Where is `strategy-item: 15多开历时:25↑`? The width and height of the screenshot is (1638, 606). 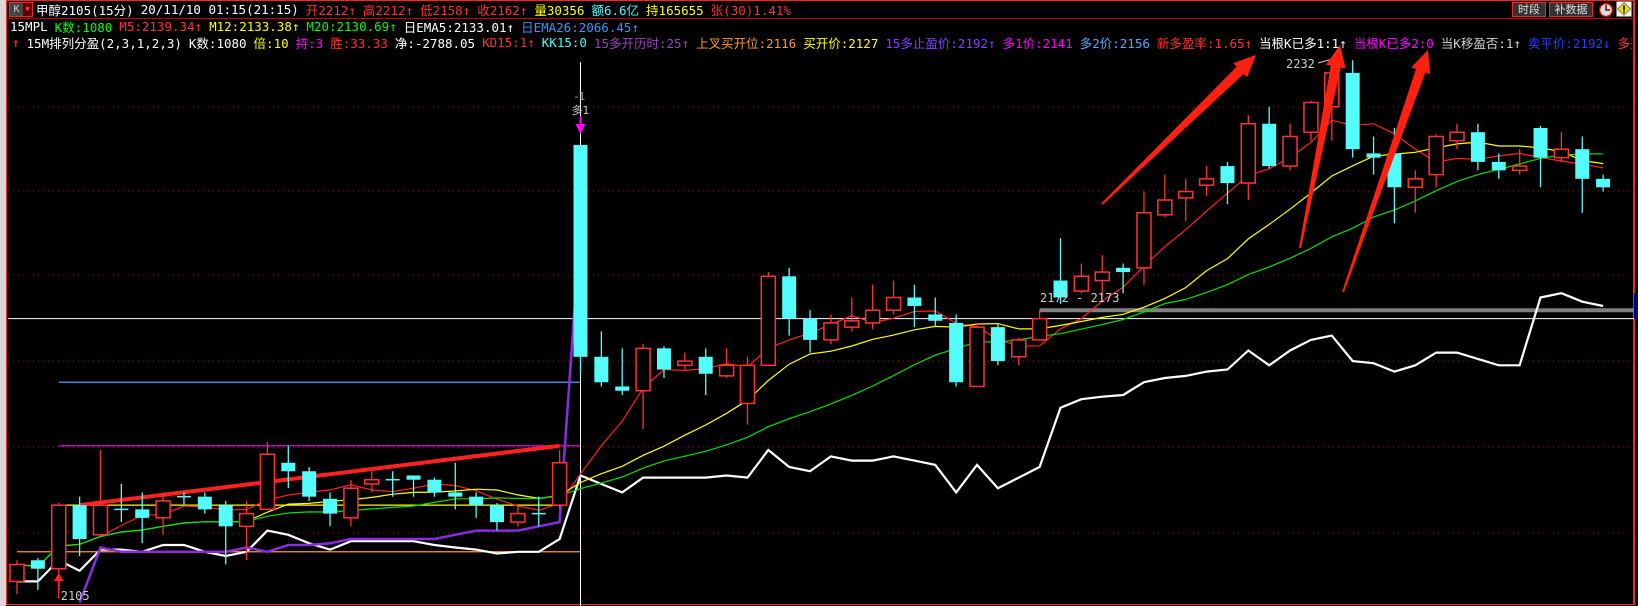 strategy-item: 15多开历时:25↑ is located at coordinates (641, 43).